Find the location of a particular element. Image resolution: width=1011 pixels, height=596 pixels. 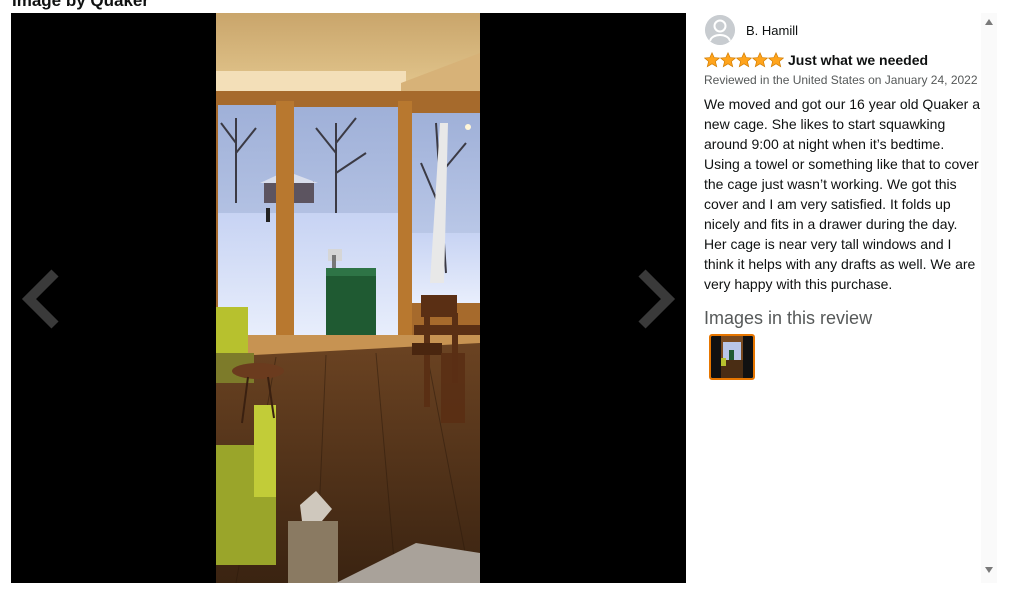

scroll-up-arrow-icon is located at coordinates (989, 22).